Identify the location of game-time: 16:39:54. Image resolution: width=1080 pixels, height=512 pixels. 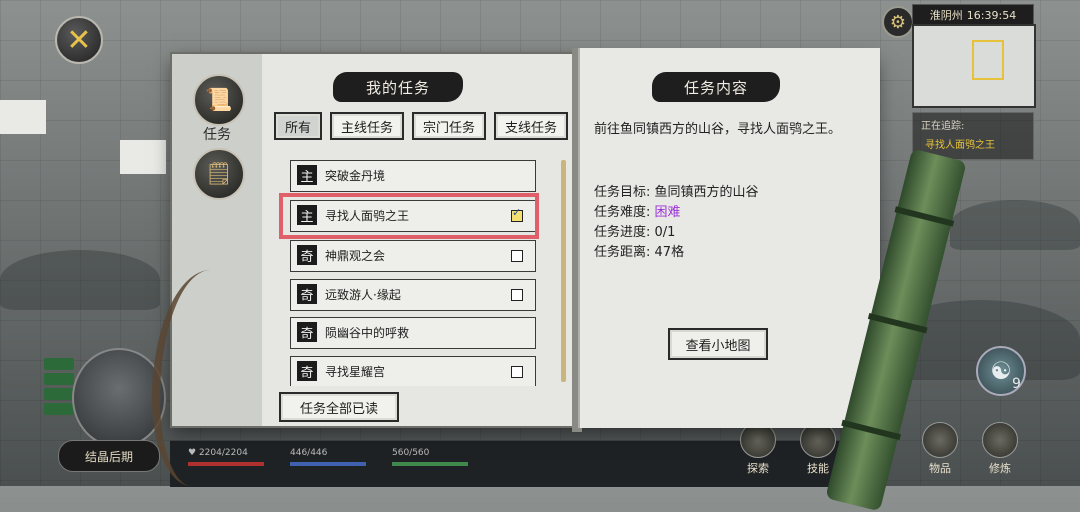
(991, 15).